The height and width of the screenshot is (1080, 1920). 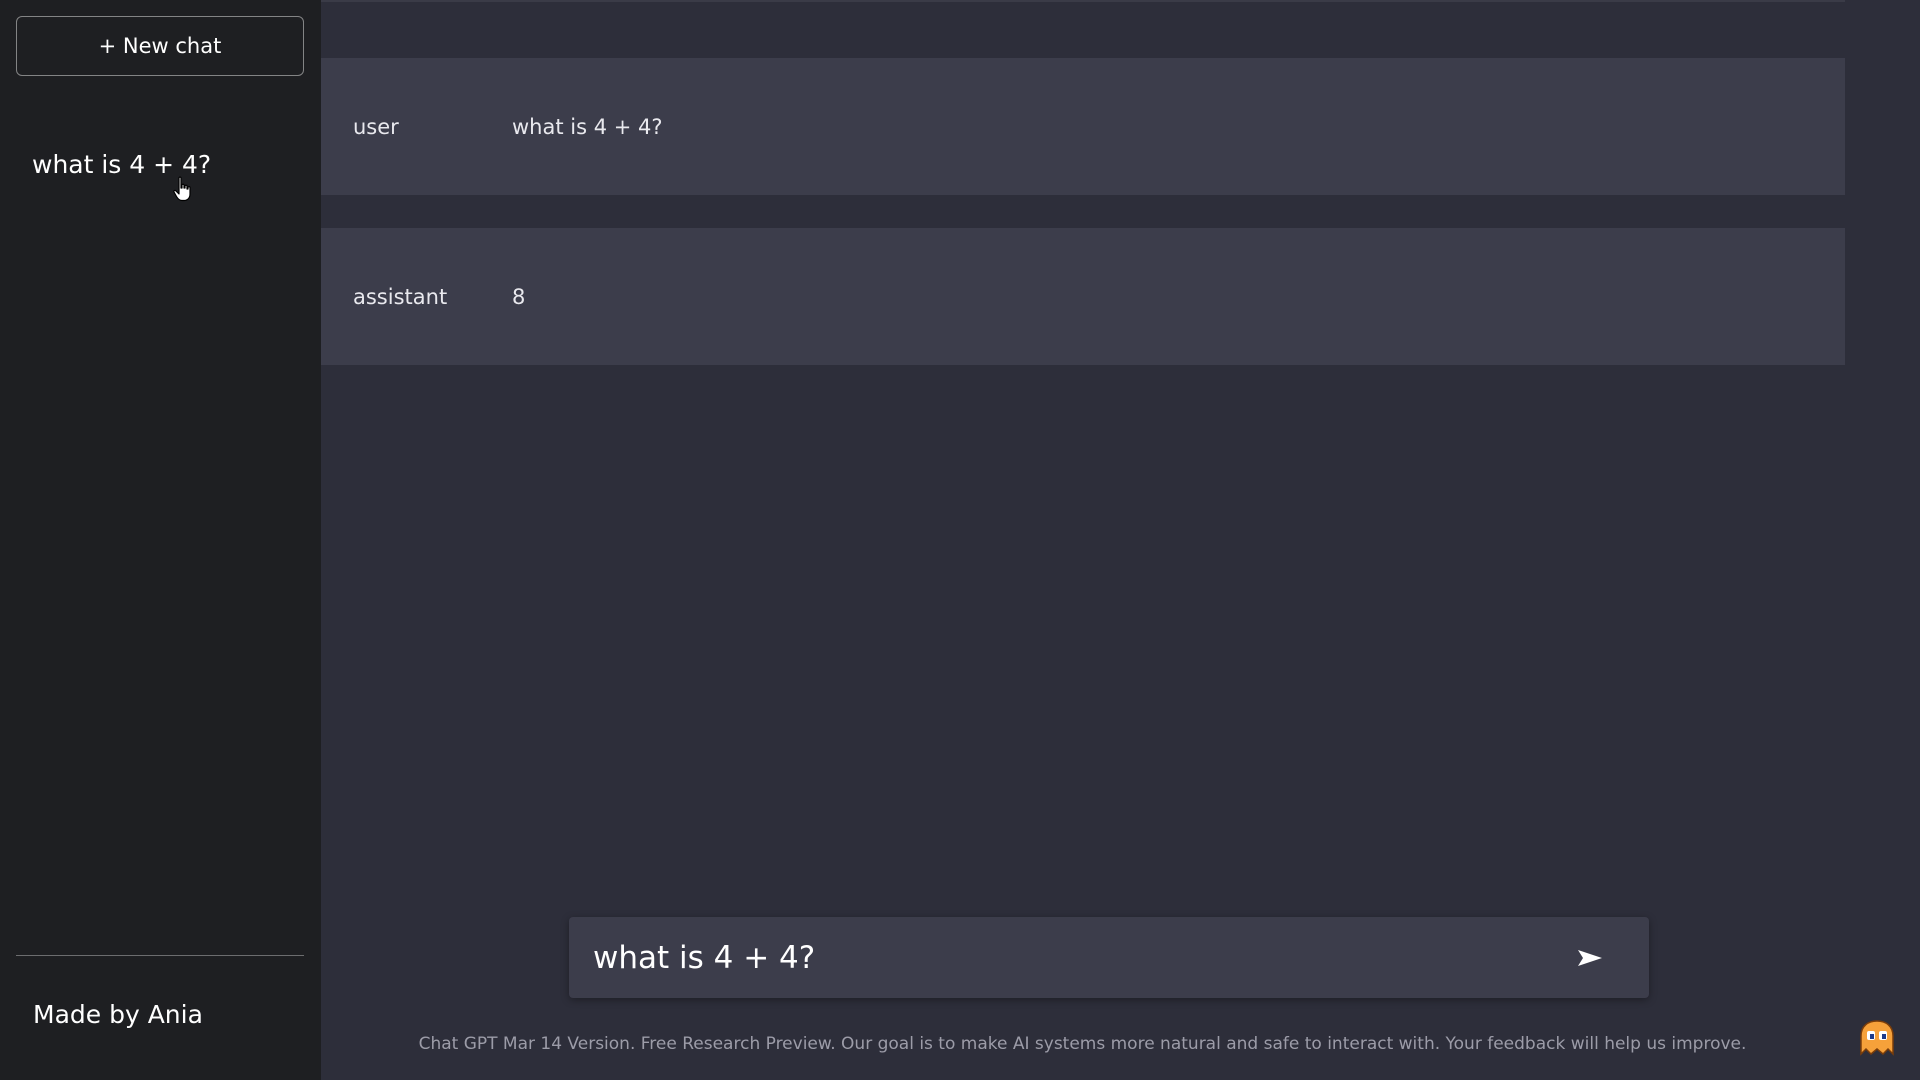 What do you see at coordinates (1083, 296) in the screenshot?
I see `message-row-assistant: assistant 8` at bounding box center [1083, 296].